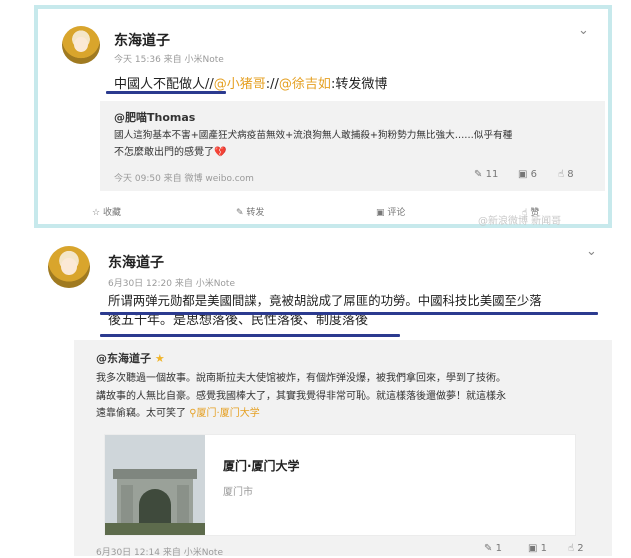  What do you see at coordinates (172, 284) in the screenshot?
I see `post-meta: 6月30日 12:20 来自 小米Note` at bounding box center [172, 284].